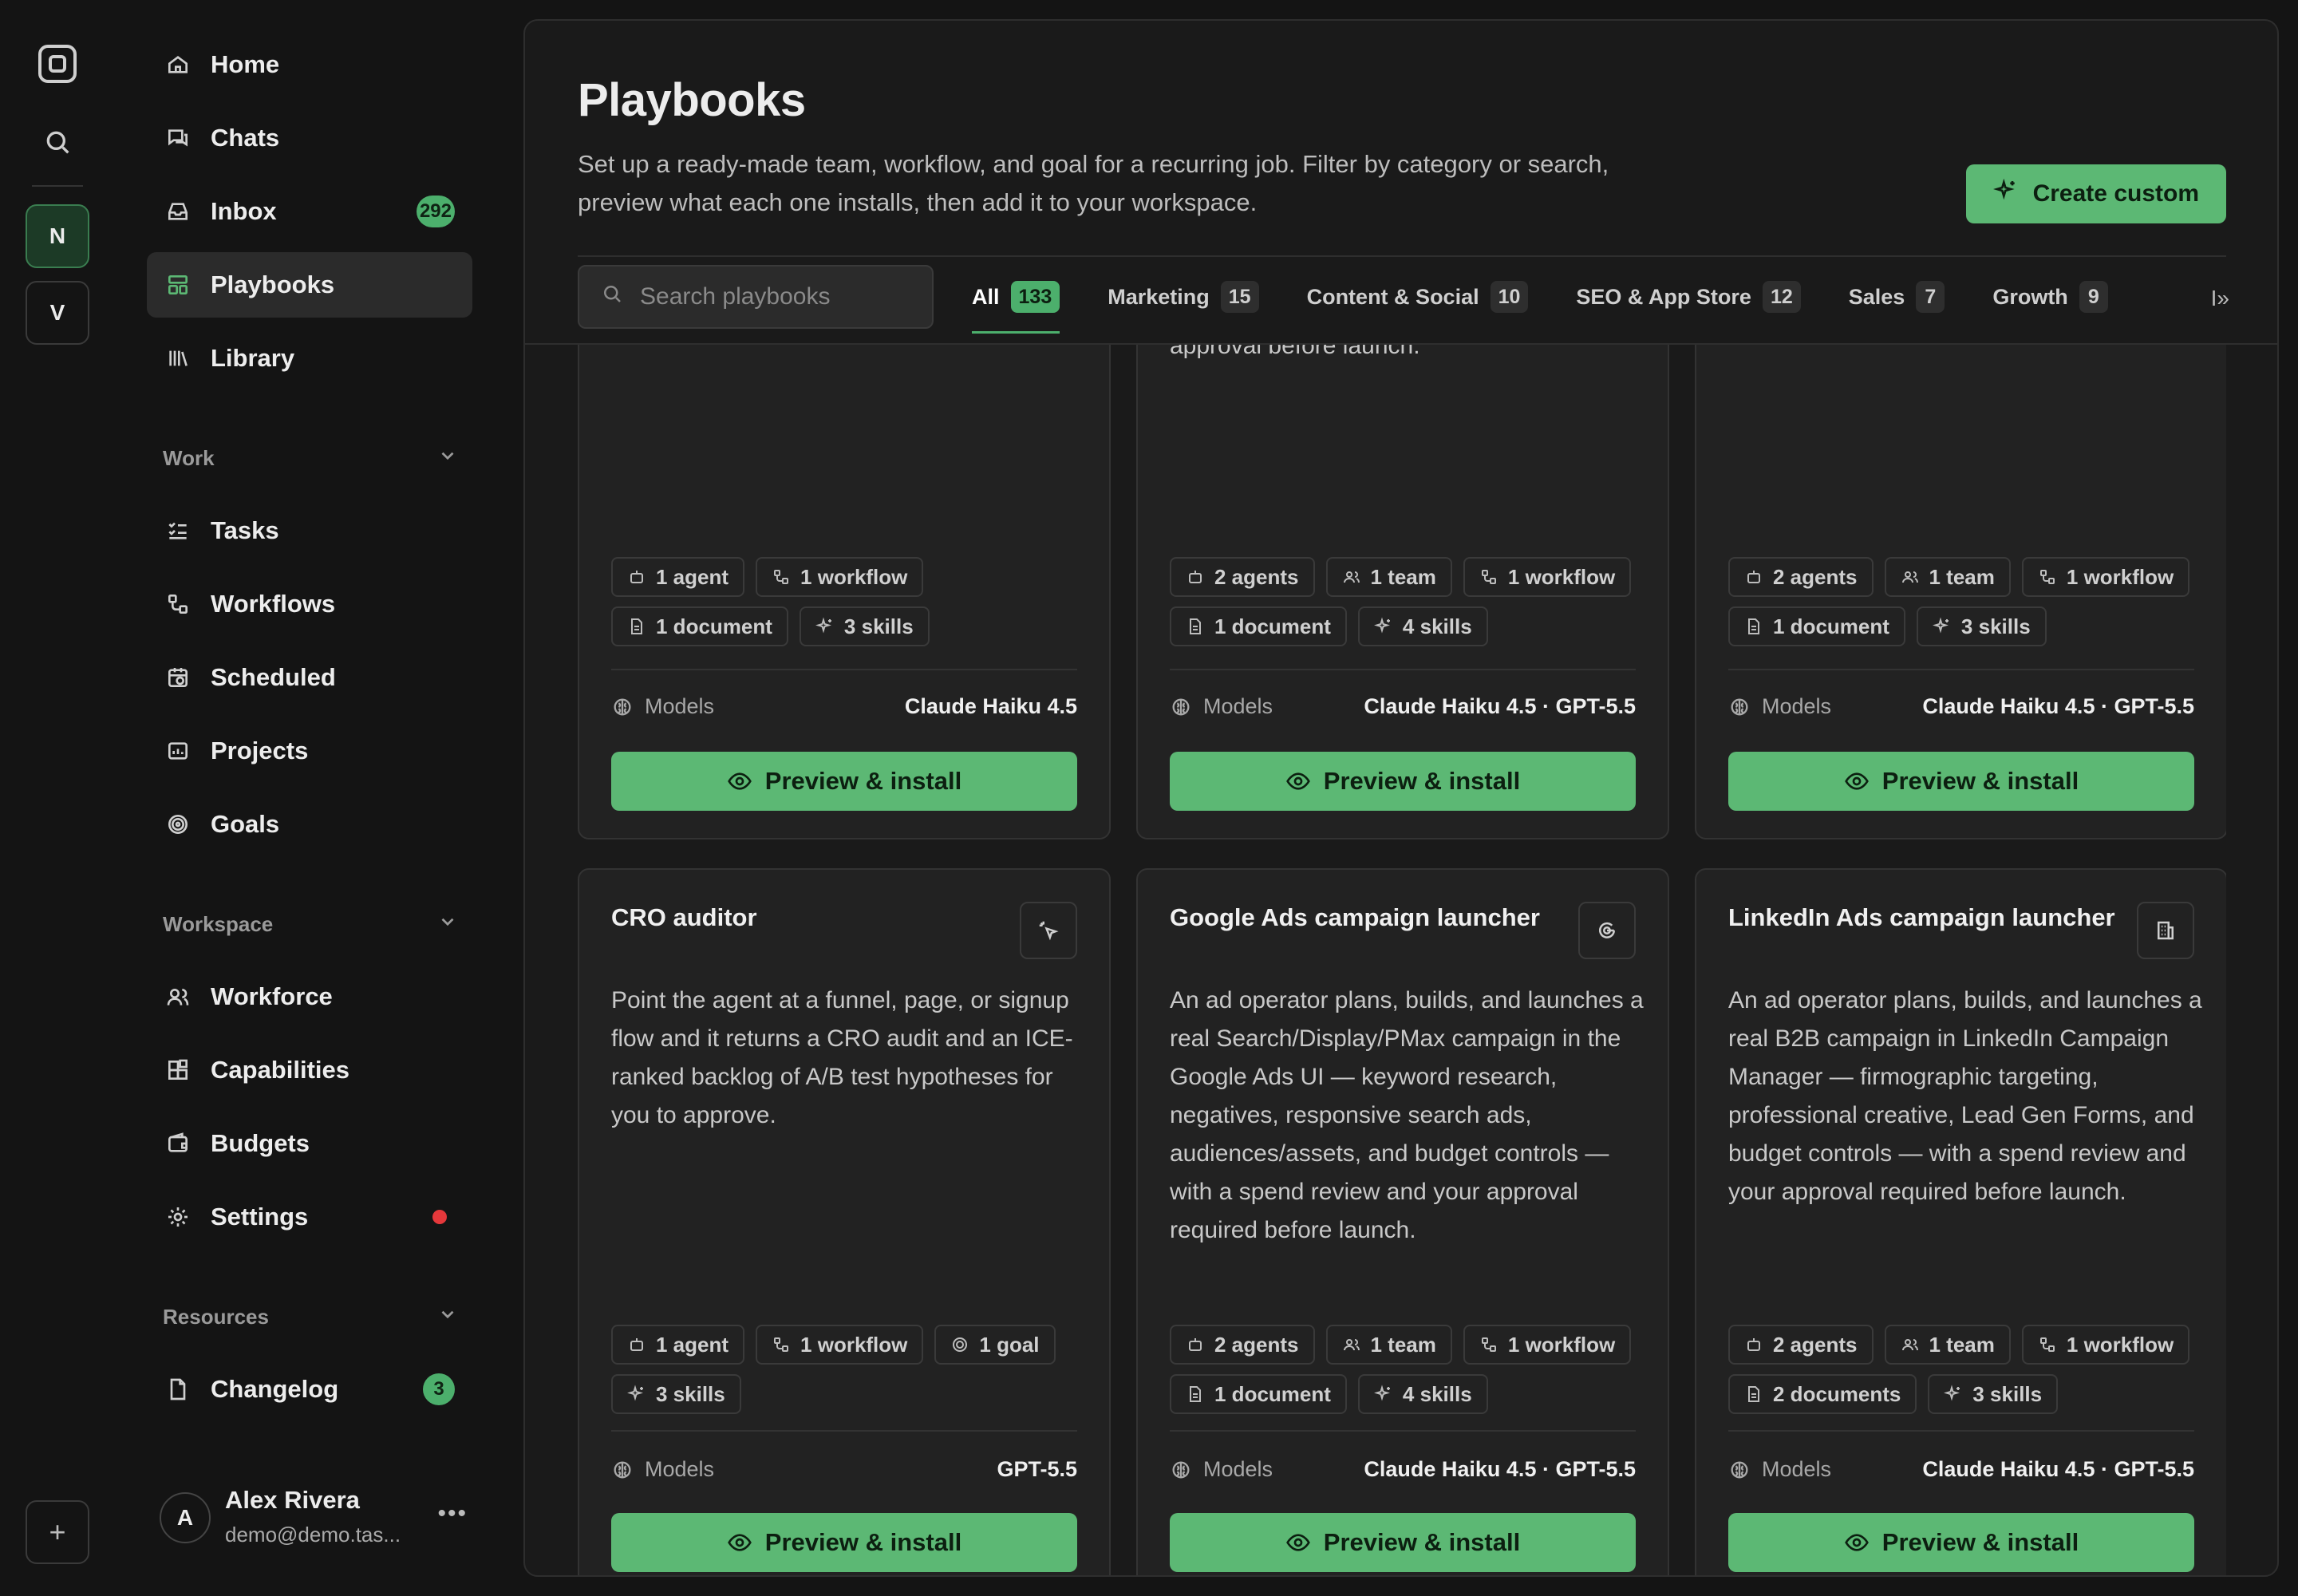  Describe the element at coordinates (2220, 298) in the screenshot. I see `scroll-tabs-right-icon: I»` at that location.